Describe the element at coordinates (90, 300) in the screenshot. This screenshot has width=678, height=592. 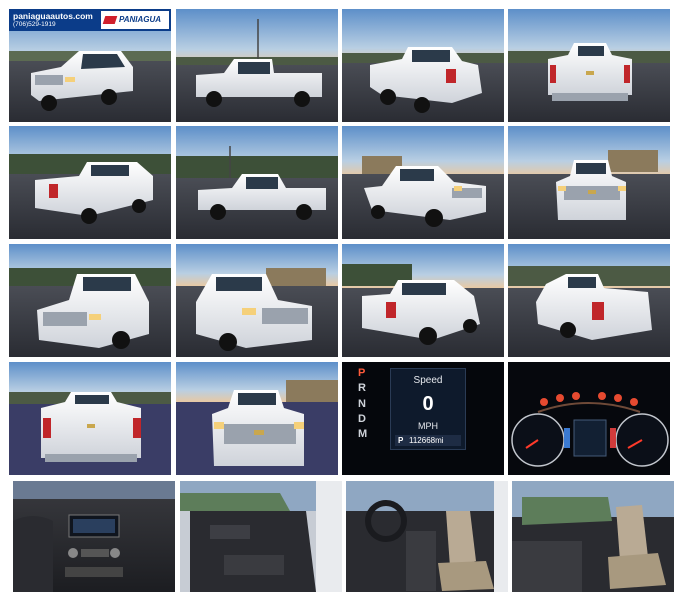
I see `photo-front-left-close` at that location.